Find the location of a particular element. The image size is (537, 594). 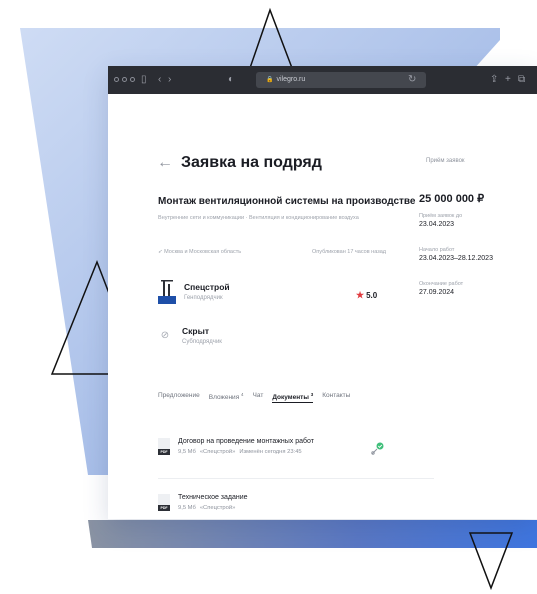

start-value: 23.04.2023–28.12.2023 is located at coordinates (456, 258).